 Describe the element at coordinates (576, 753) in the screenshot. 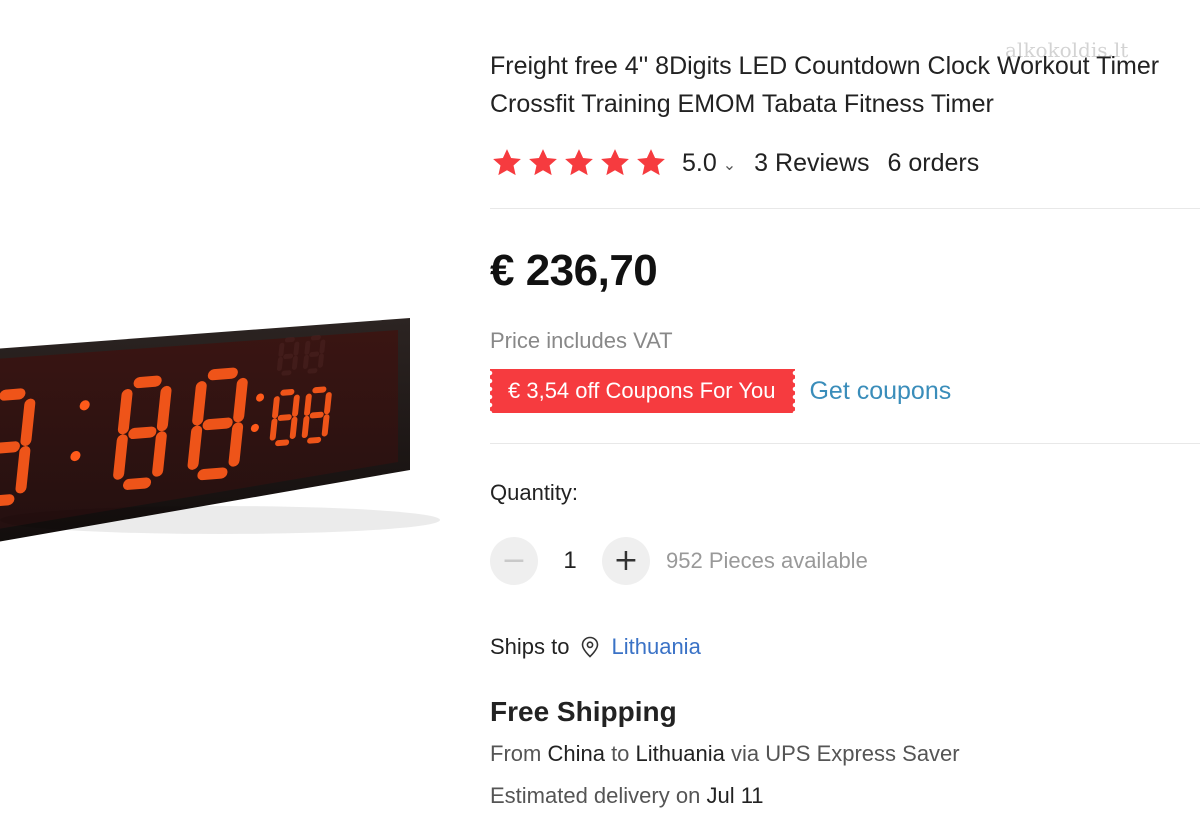

I see `route-origin: China` at that location.